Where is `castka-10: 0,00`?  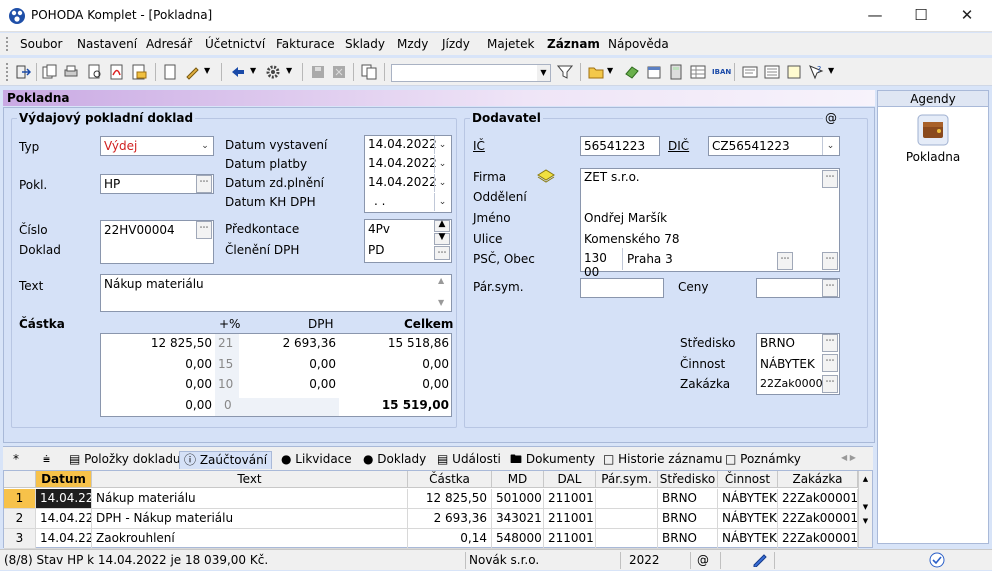 castka-10: 0,00 is located at coordinates (162, 384).